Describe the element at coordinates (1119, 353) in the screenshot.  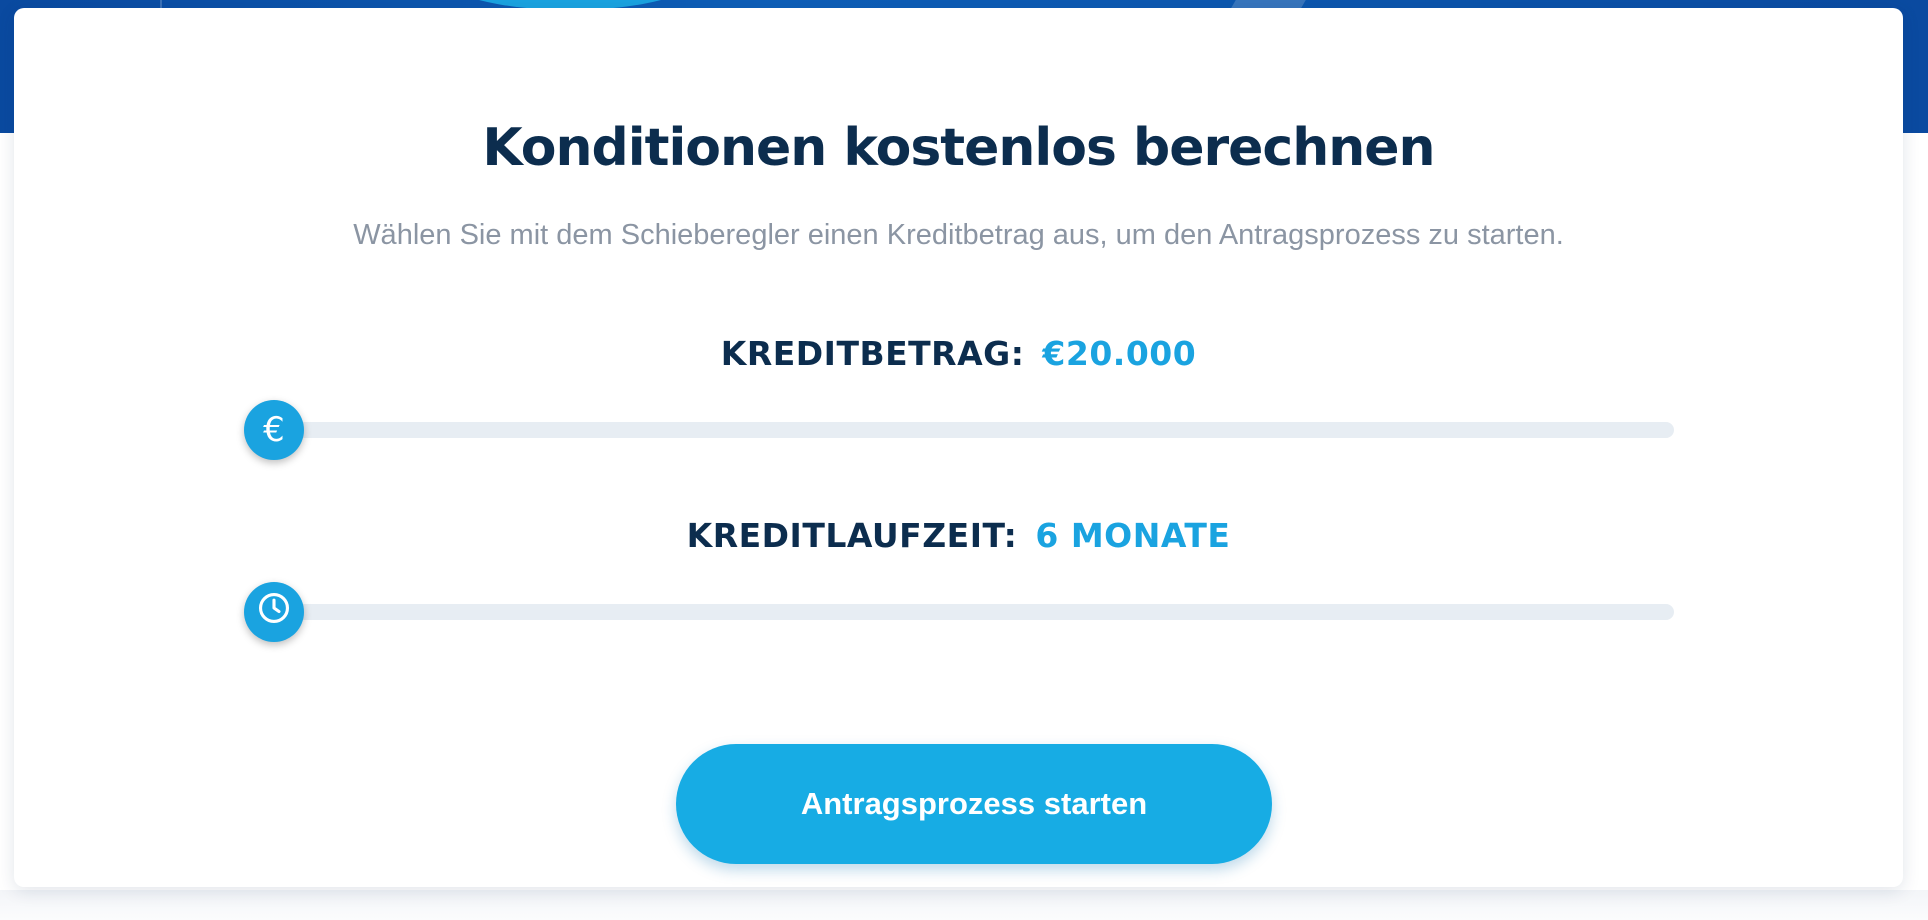
I see `amount-value: €20.000` at that location.